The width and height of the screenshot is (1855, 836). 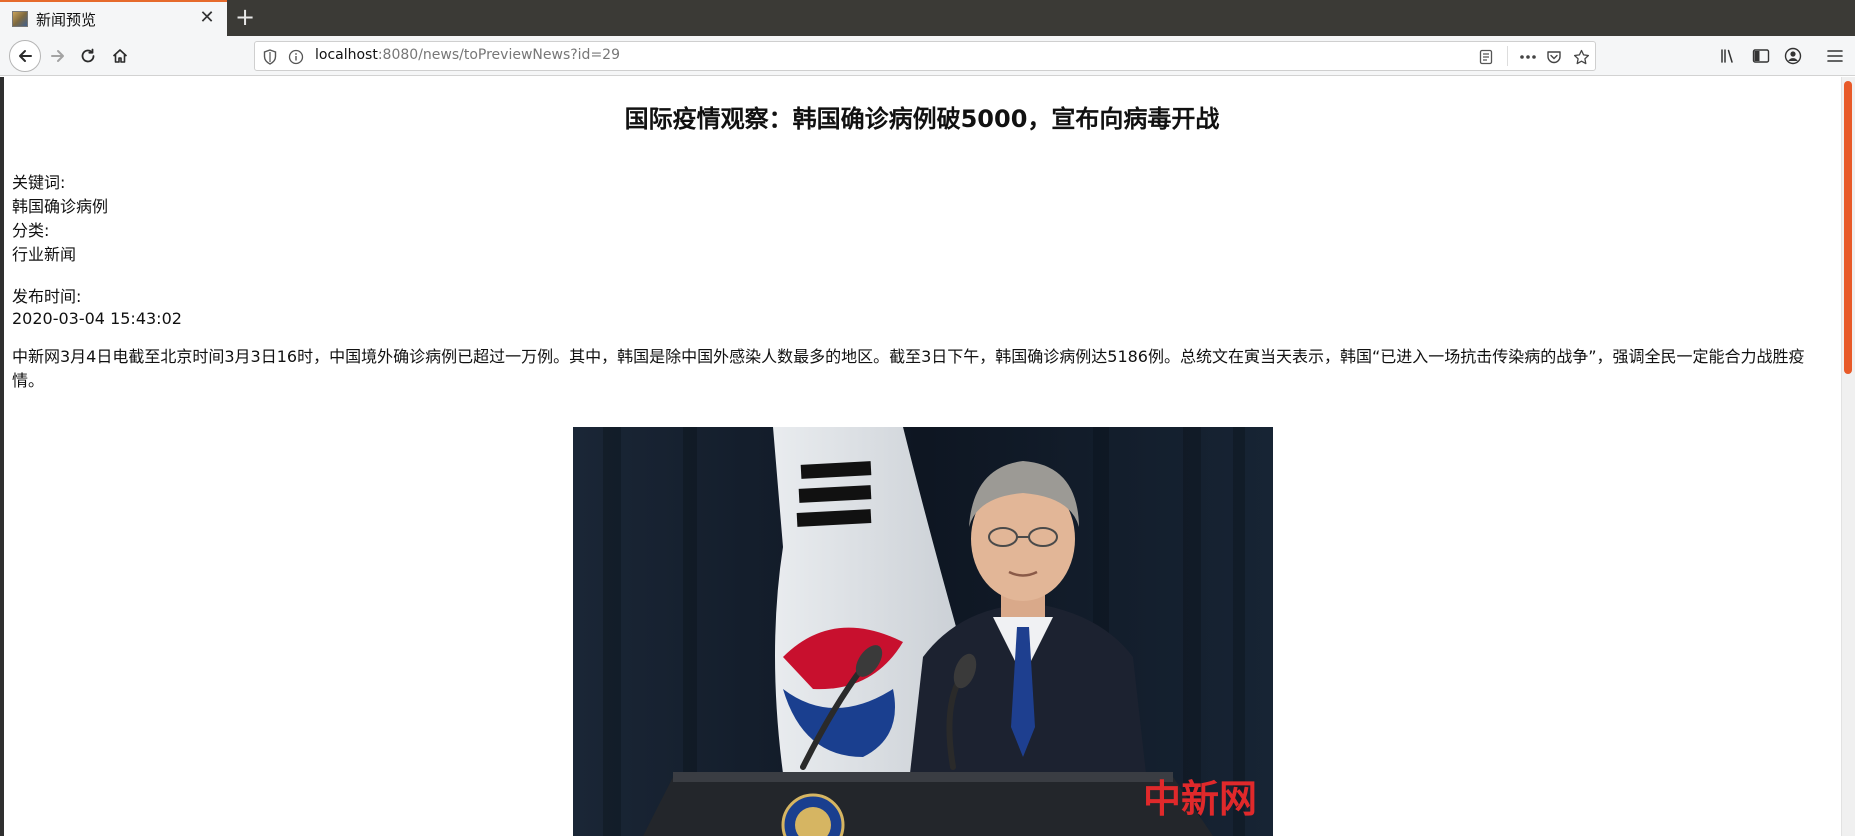 What do you see at coordinates (66, 19) in the screenshot?
I see `tab-title: 新闻预览` at bounding box center [66, 19].